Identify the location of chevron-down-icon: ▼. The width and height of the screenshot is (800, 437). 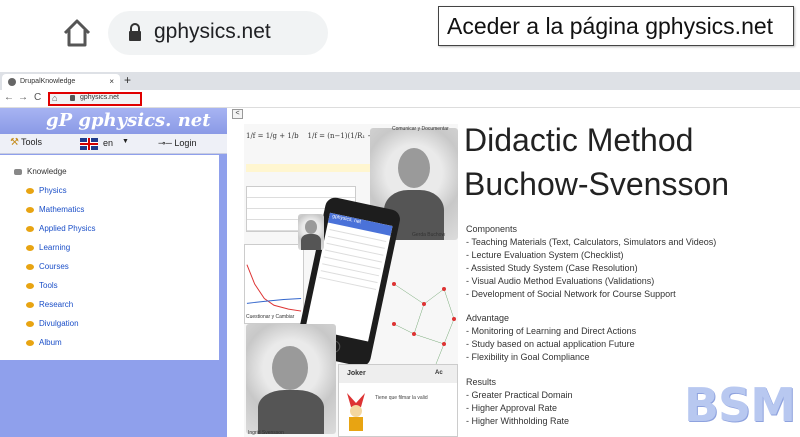
(125, 141).